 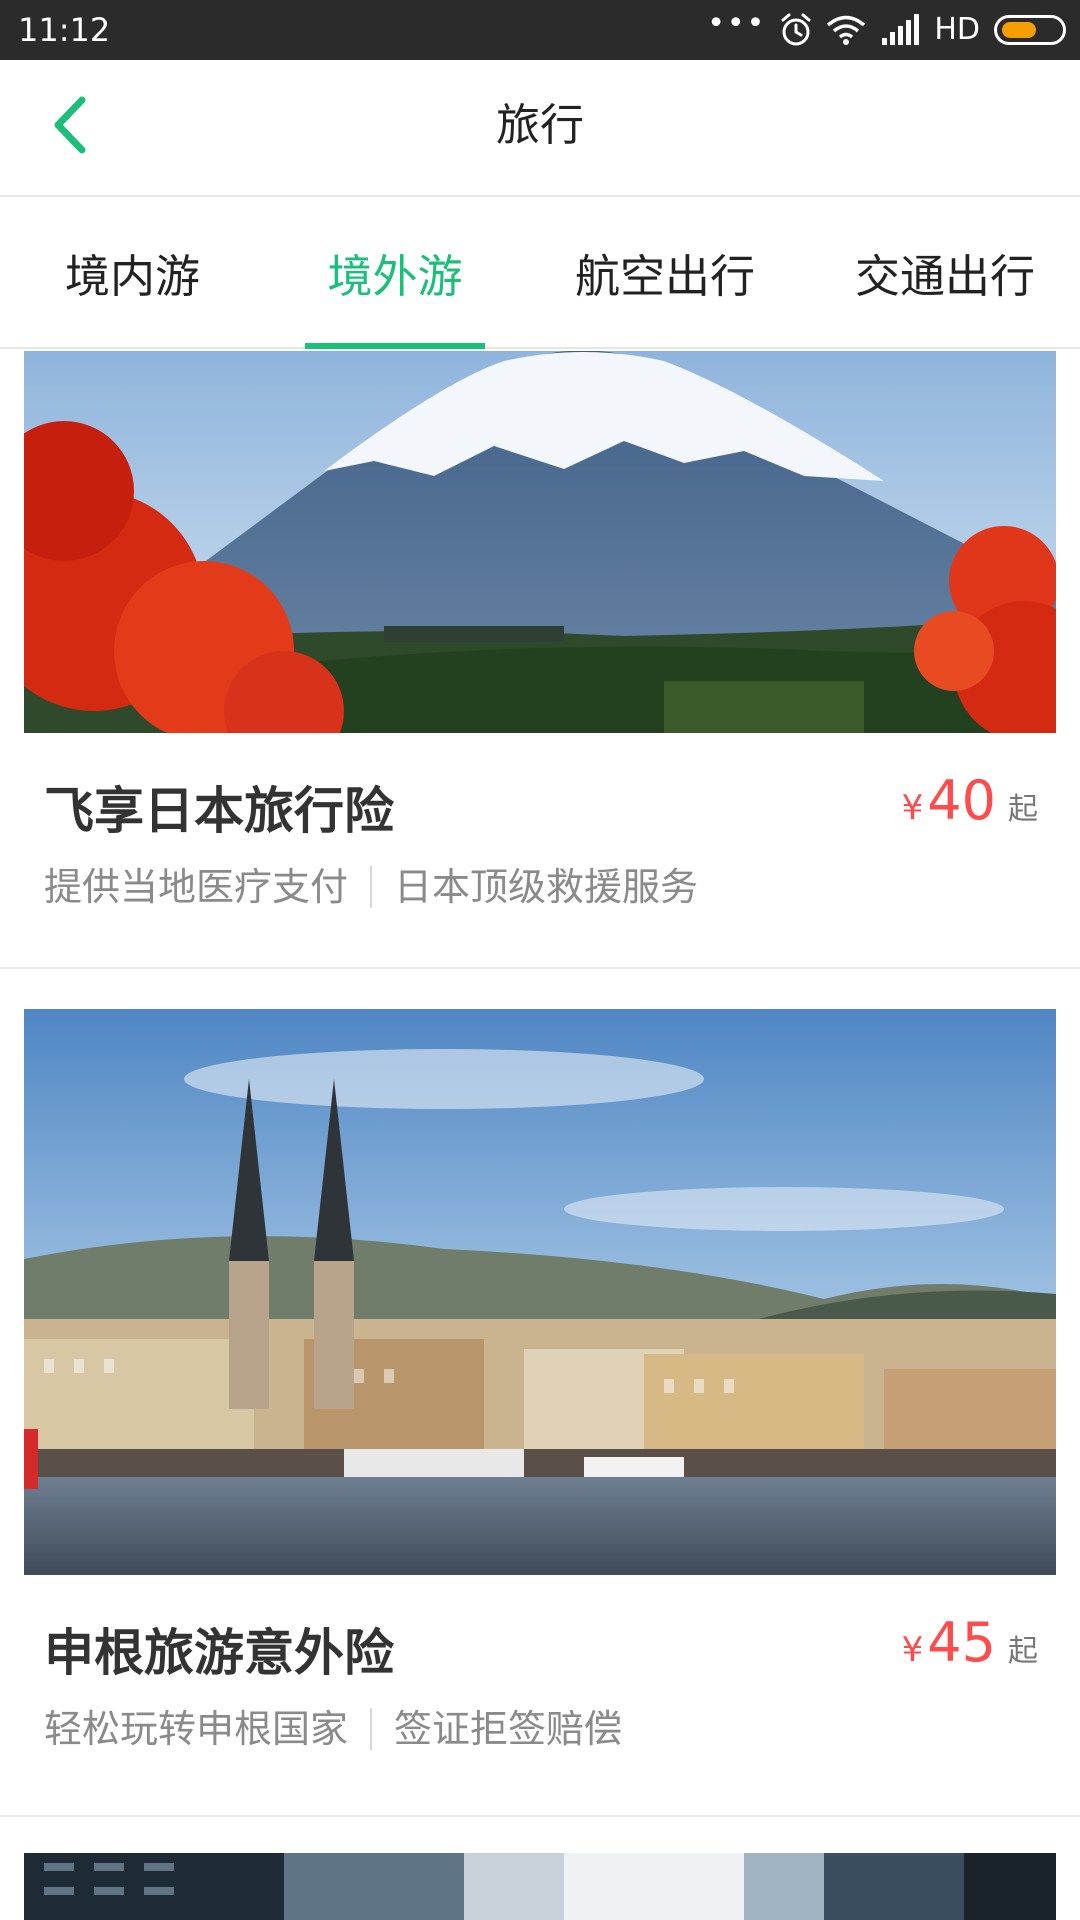 What do you see at coordinates (546, 887) in the screenshot?
I see `feature-text: 日本顶级救援服务` at bounding box center [546, 887].